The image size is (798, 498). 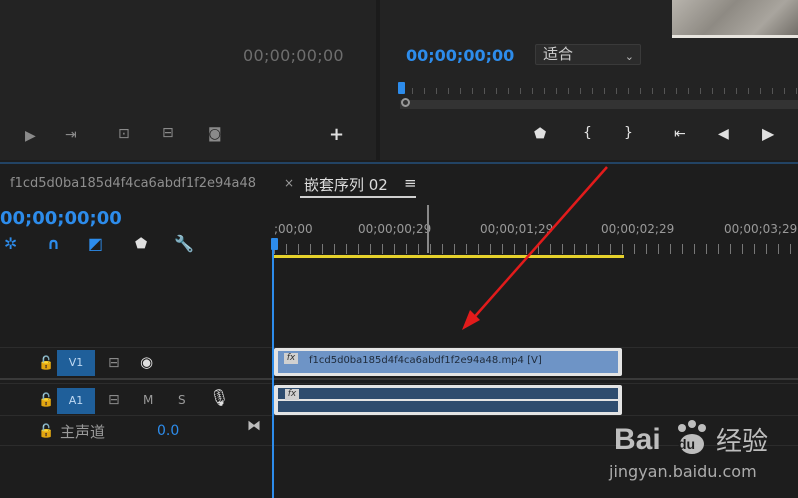 I want to click on svg-text: du, so click(x=686, y=444).